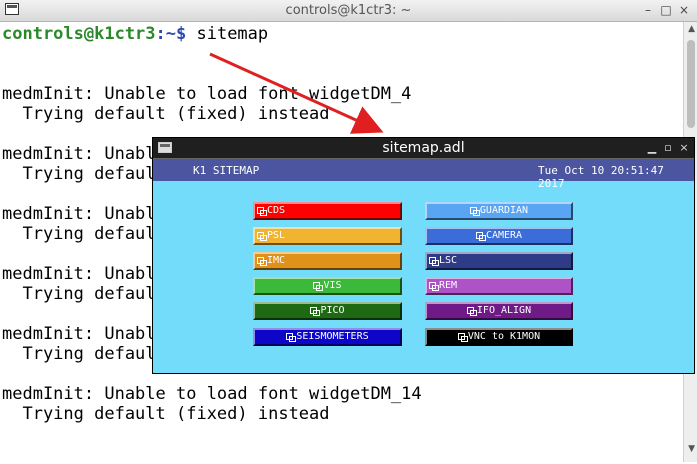  What do you see at coordinates (327, 211) in the screenshot?
I see `related-display-cds-button: CDS` at bounding box center [327, 211].